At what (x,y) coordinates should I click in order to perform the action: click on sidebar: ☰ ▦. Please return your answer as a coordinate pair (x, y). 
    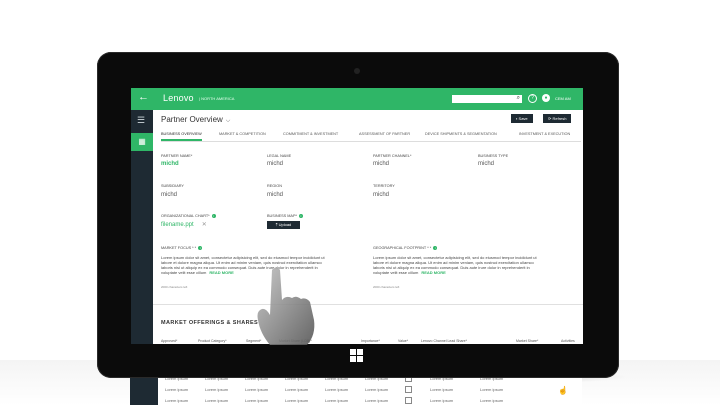
    Looking at the image, I should click on (142, 227).